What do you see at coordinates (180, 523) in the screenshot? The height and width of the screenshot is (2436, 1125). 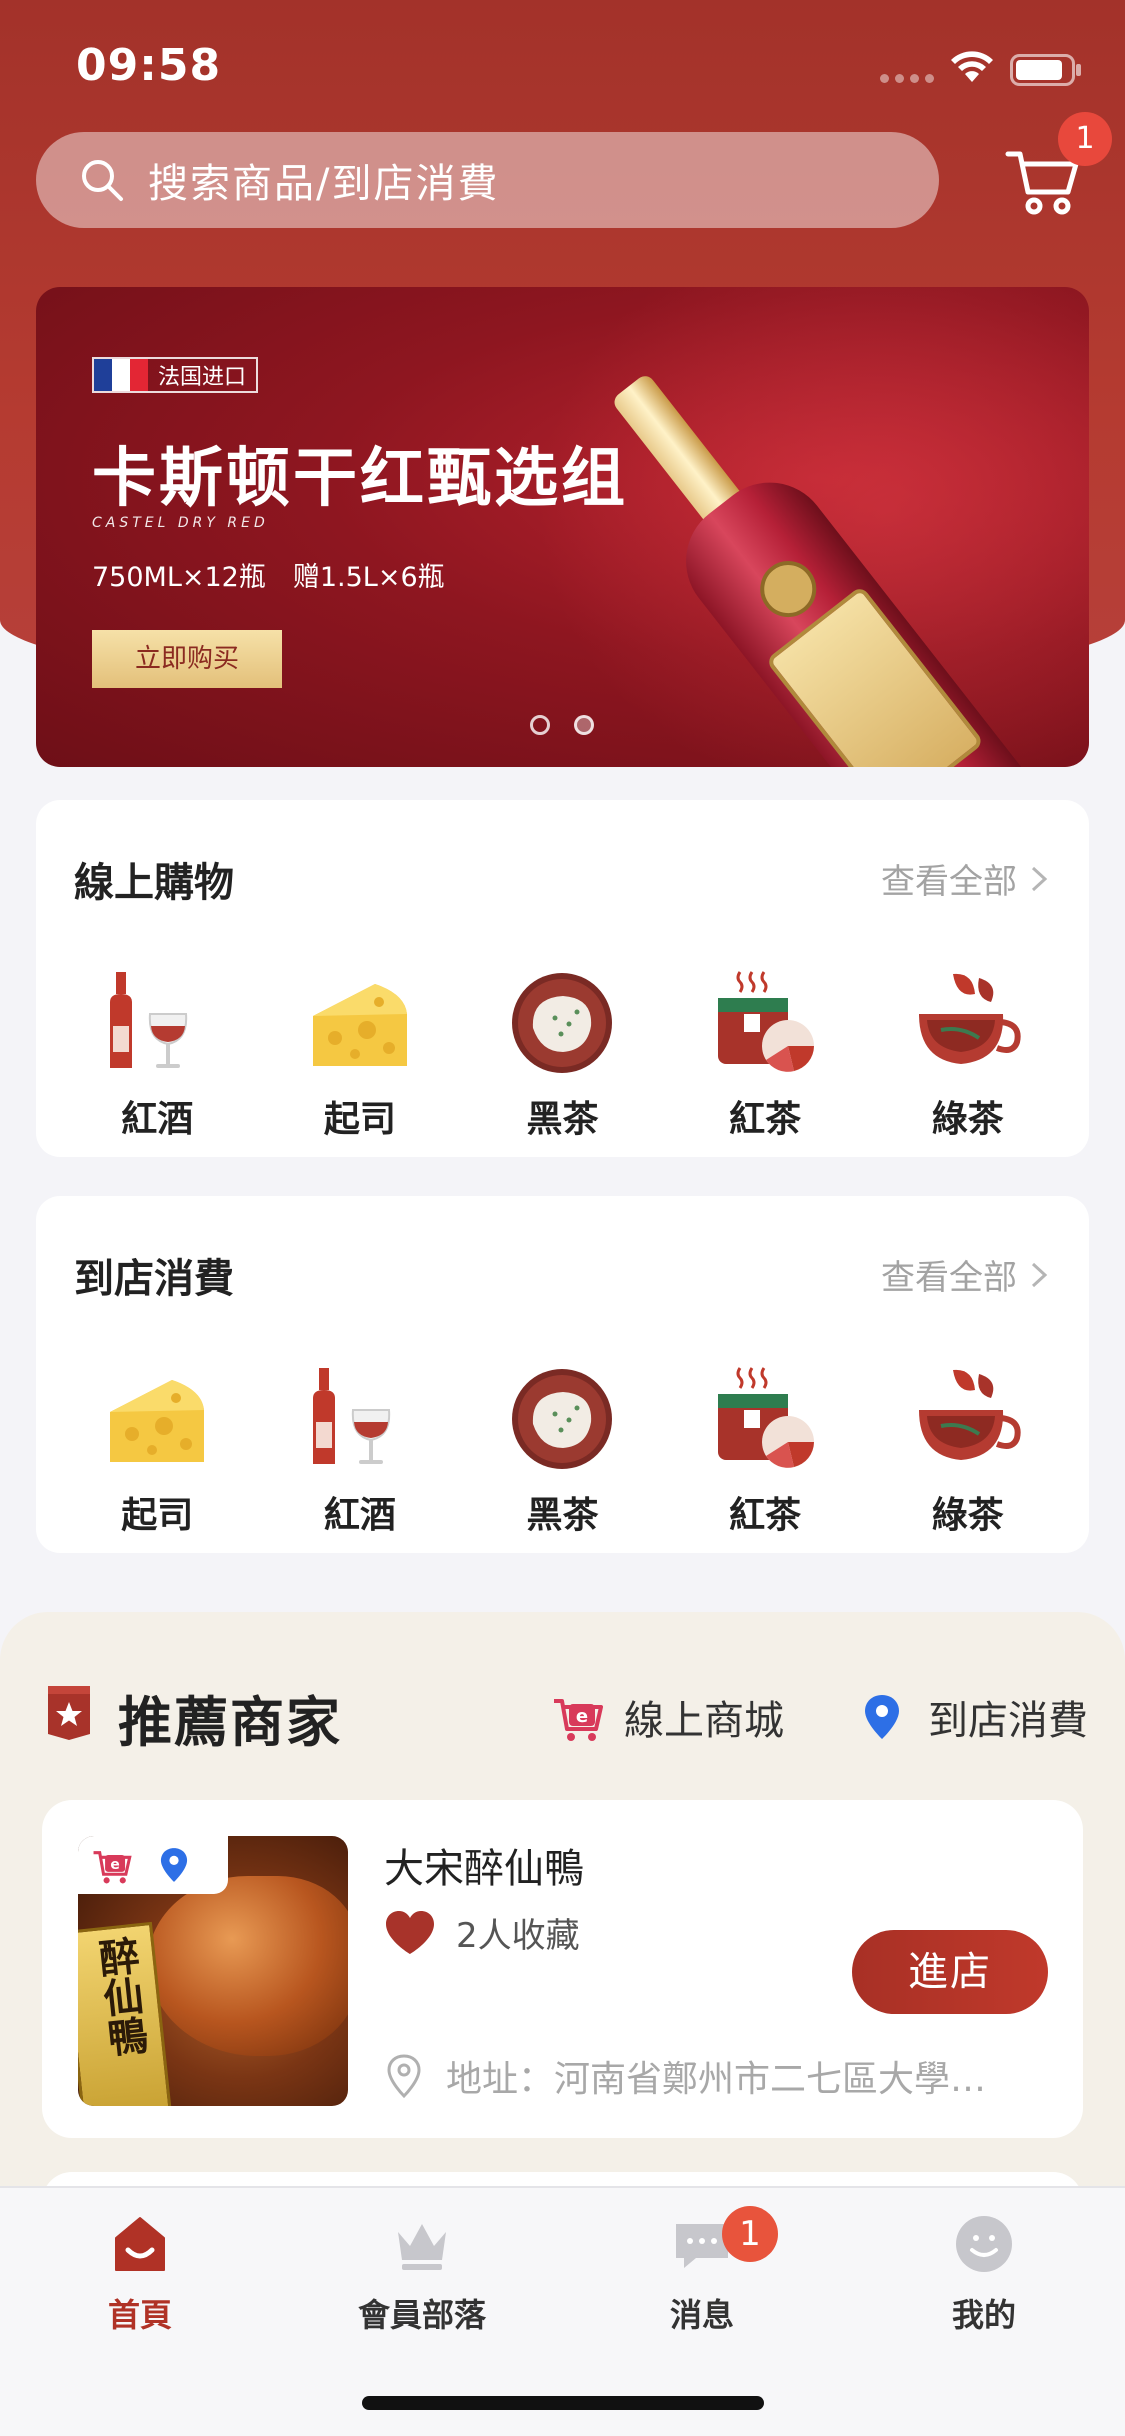 I see `banner-script: CASTEL DRY RED` at bounding box center [180, 523].